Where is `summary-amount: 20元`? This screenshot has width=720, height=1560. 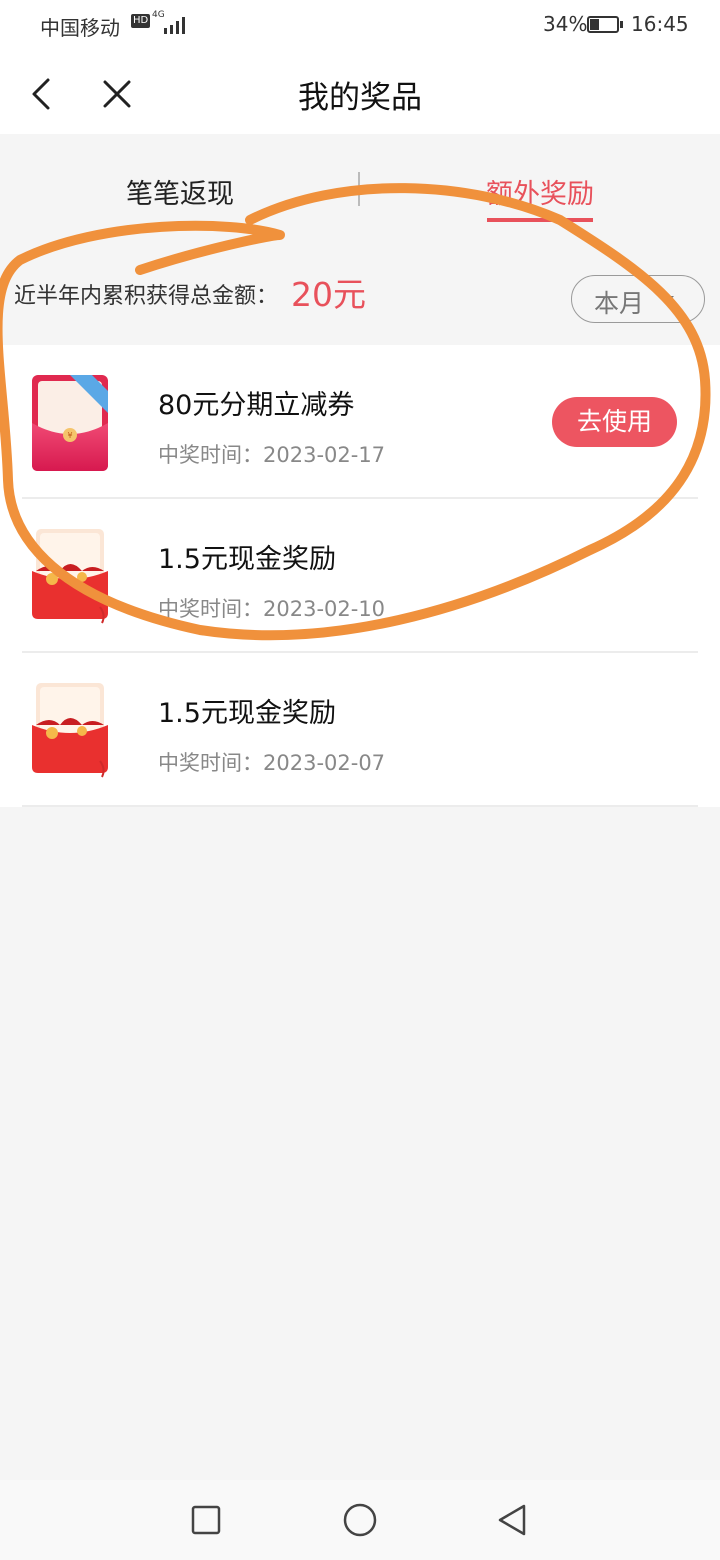 summary-amount: 20元 is located at coordinates (328, 294).